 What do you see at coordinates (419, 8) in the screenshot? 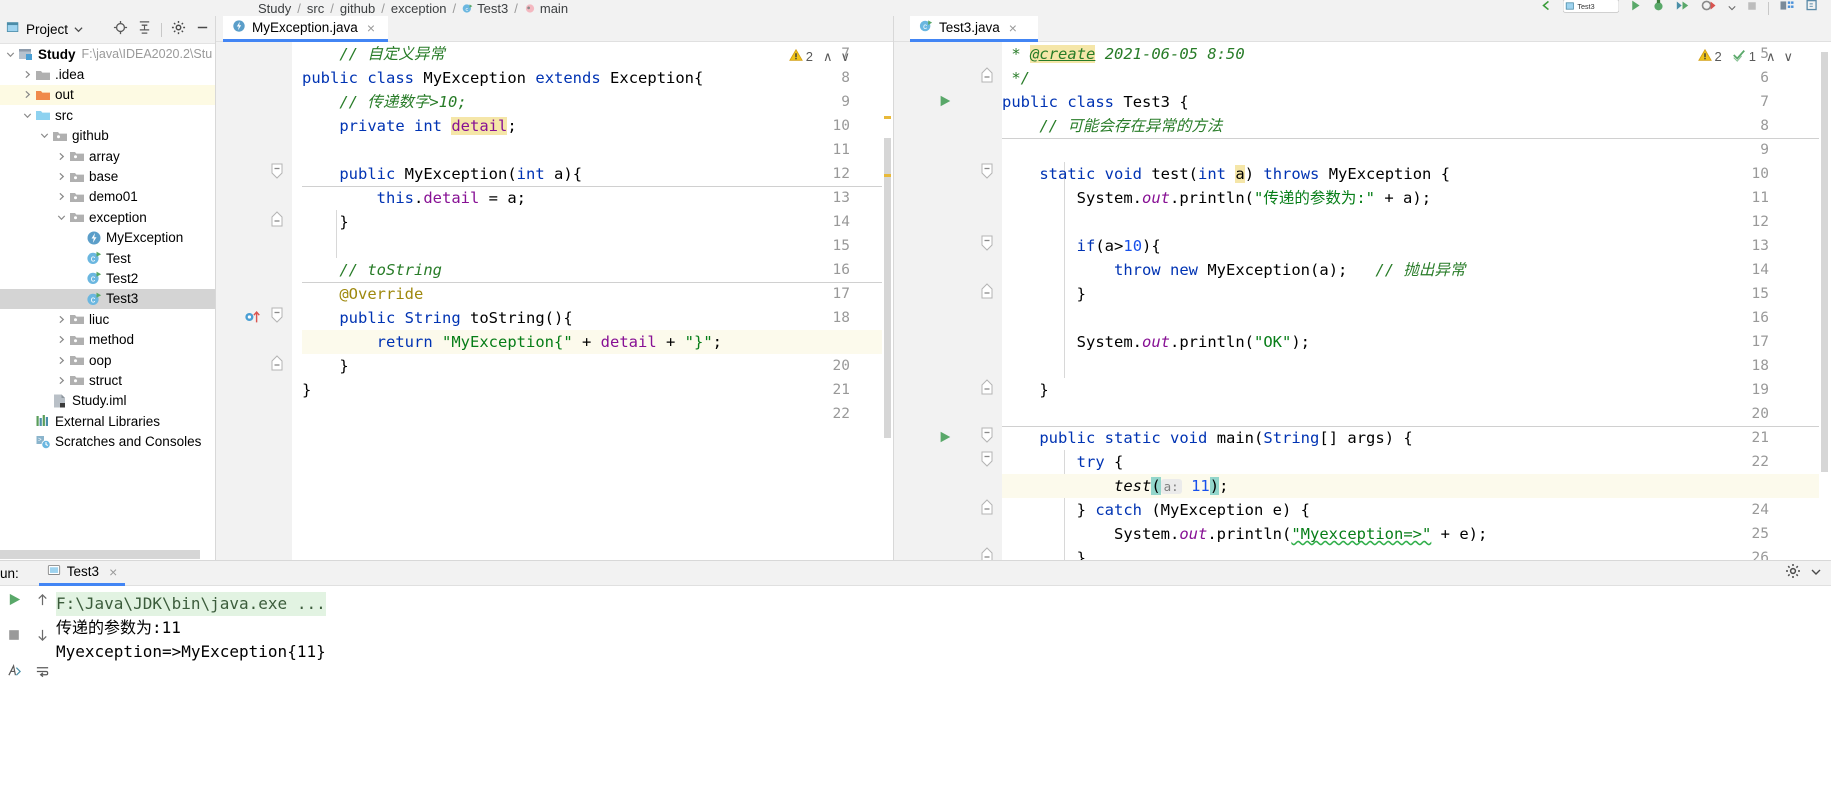
I see `breadcrumb-item-exception: exception` at bounding box center [419, 8].